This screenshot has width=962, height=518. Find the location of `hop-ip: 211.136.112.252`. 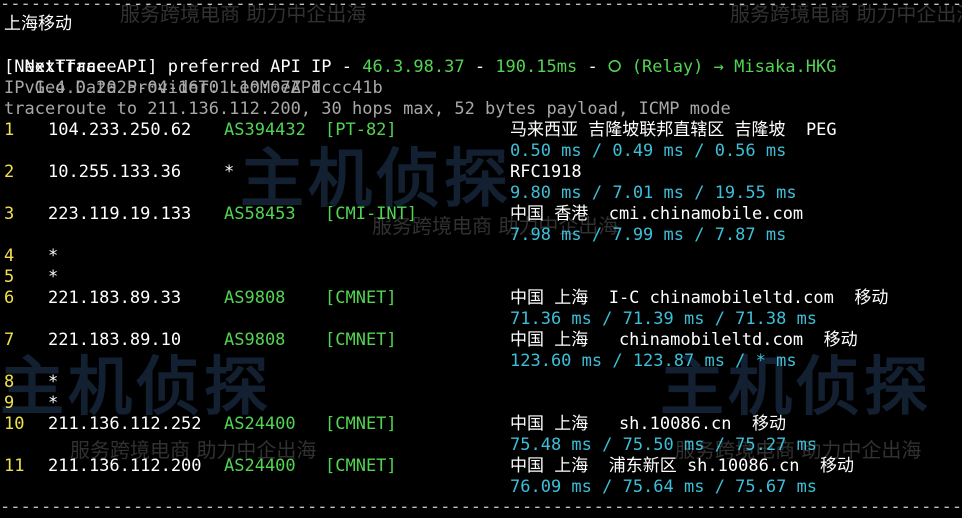

hop-ip: 211.136.112.252 is located at coordinates (125, 424).